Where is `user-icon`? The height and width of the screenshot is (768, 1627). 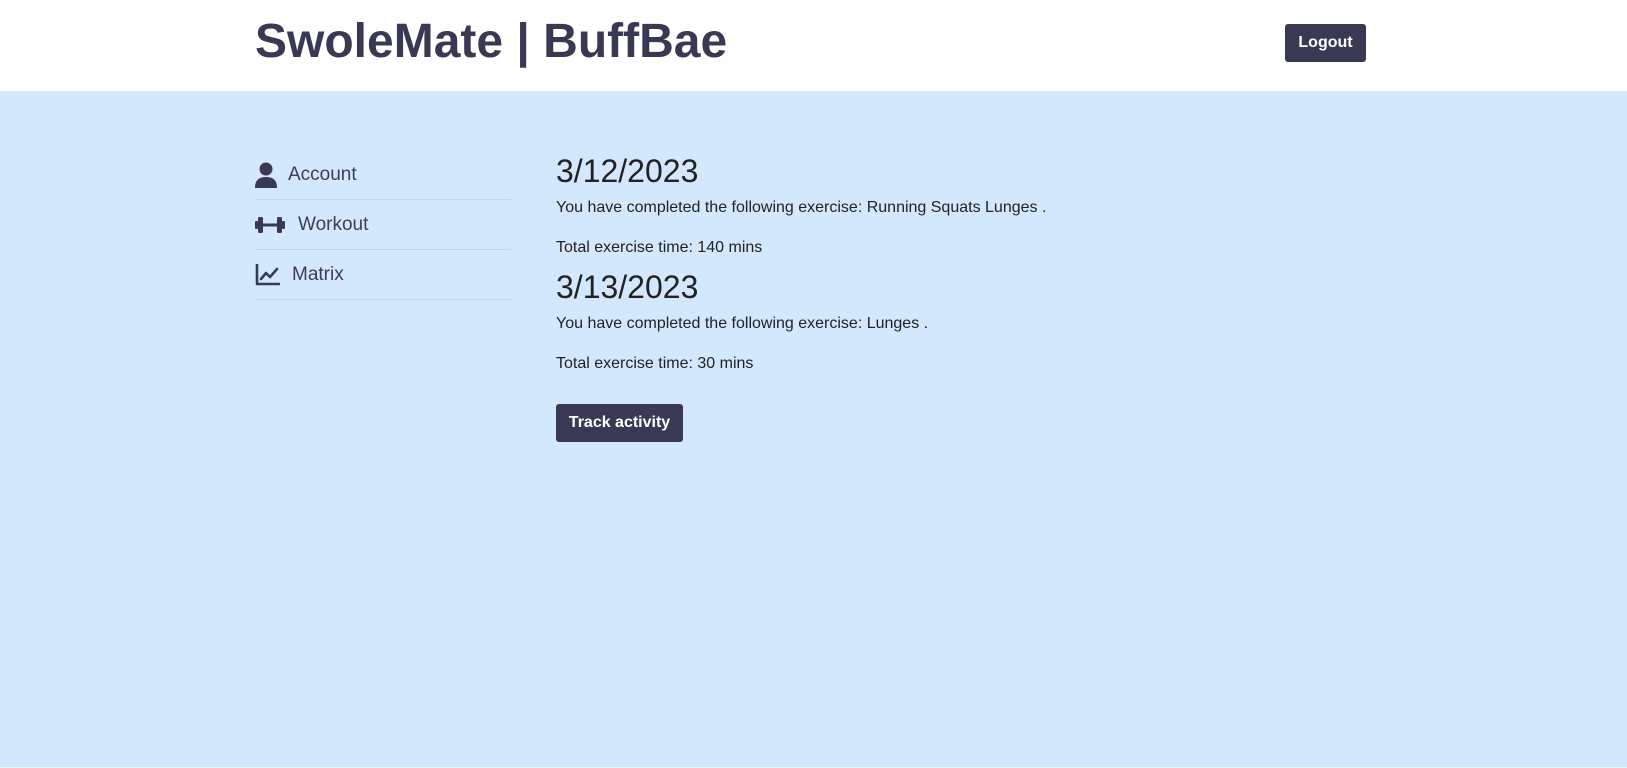 user-icon is located at coordinates (266, 175).